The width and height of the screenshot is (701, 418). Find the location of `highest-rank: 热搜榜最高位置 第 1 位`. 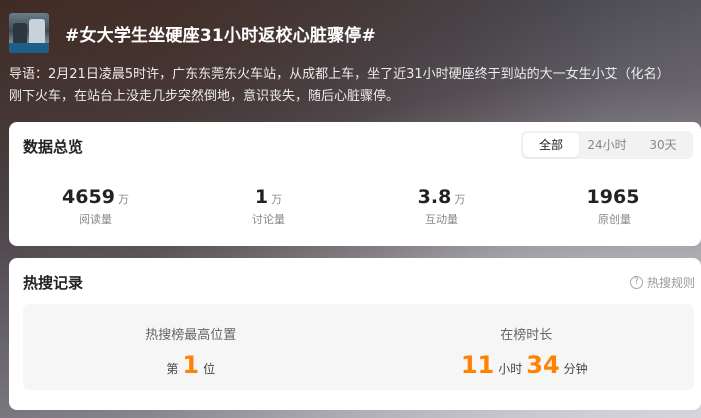

highest-rank: 热搜榜最高位置 第 1 位 is located at coordinates (191, 347).